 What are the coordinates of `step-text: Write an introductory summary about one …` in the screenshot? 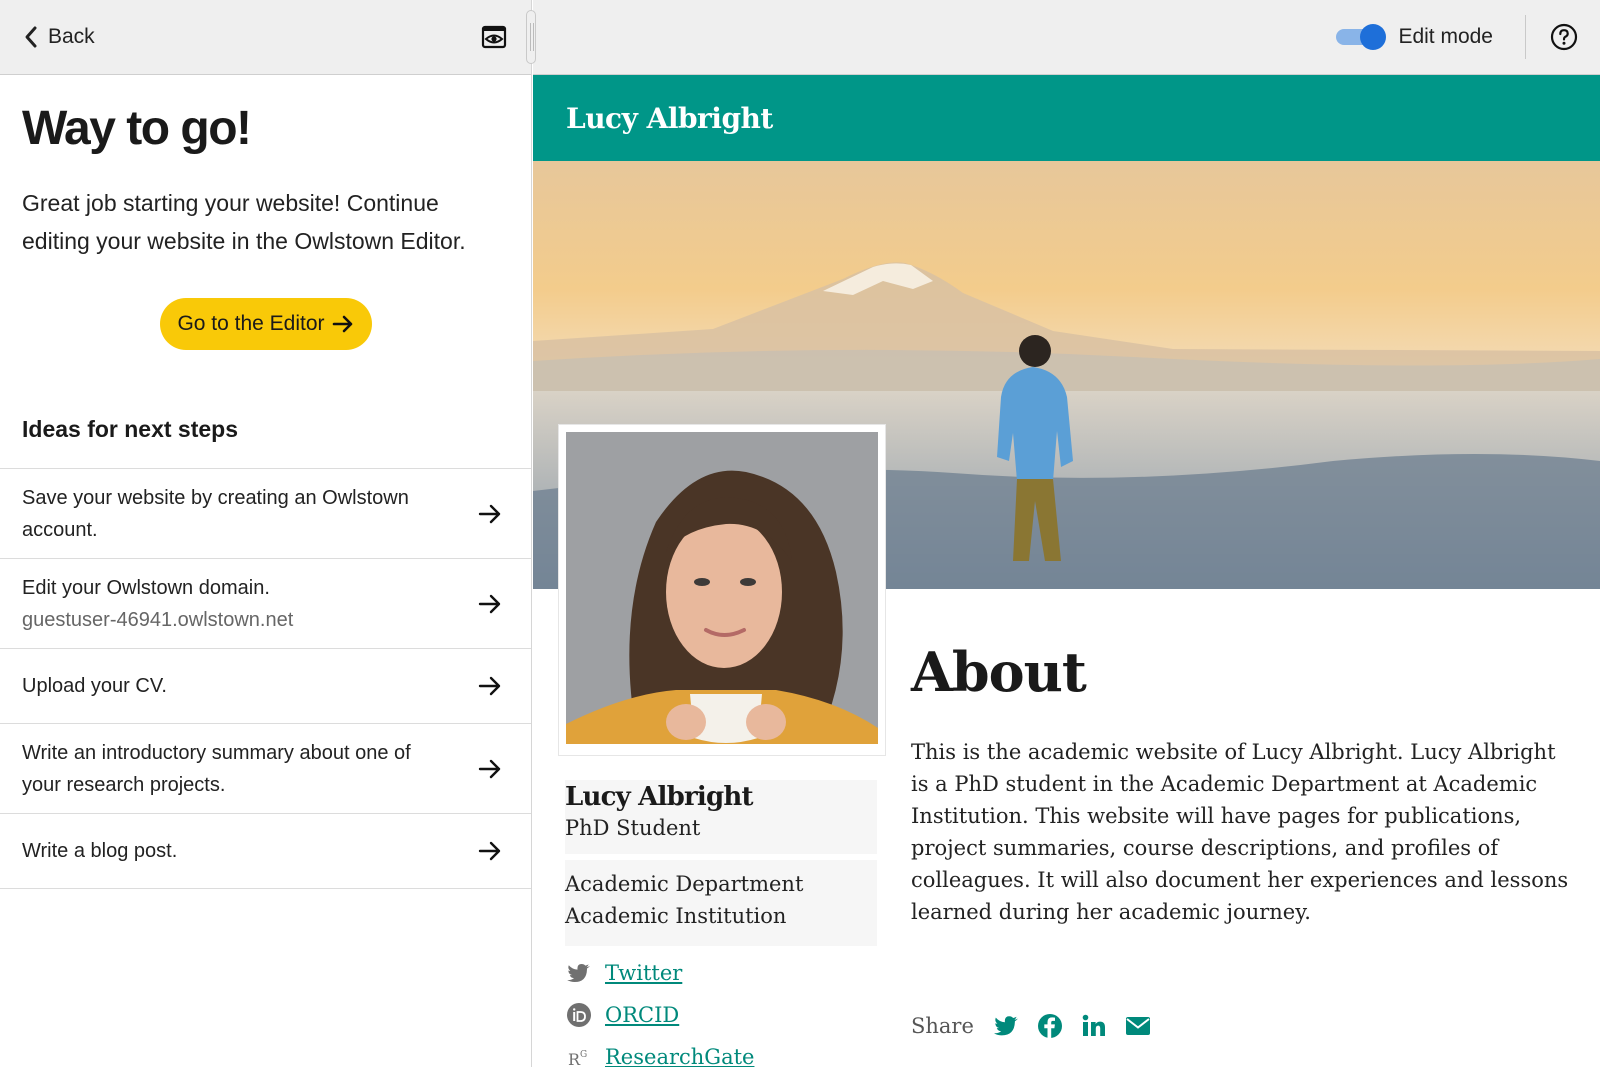 It's located at (216, 768).